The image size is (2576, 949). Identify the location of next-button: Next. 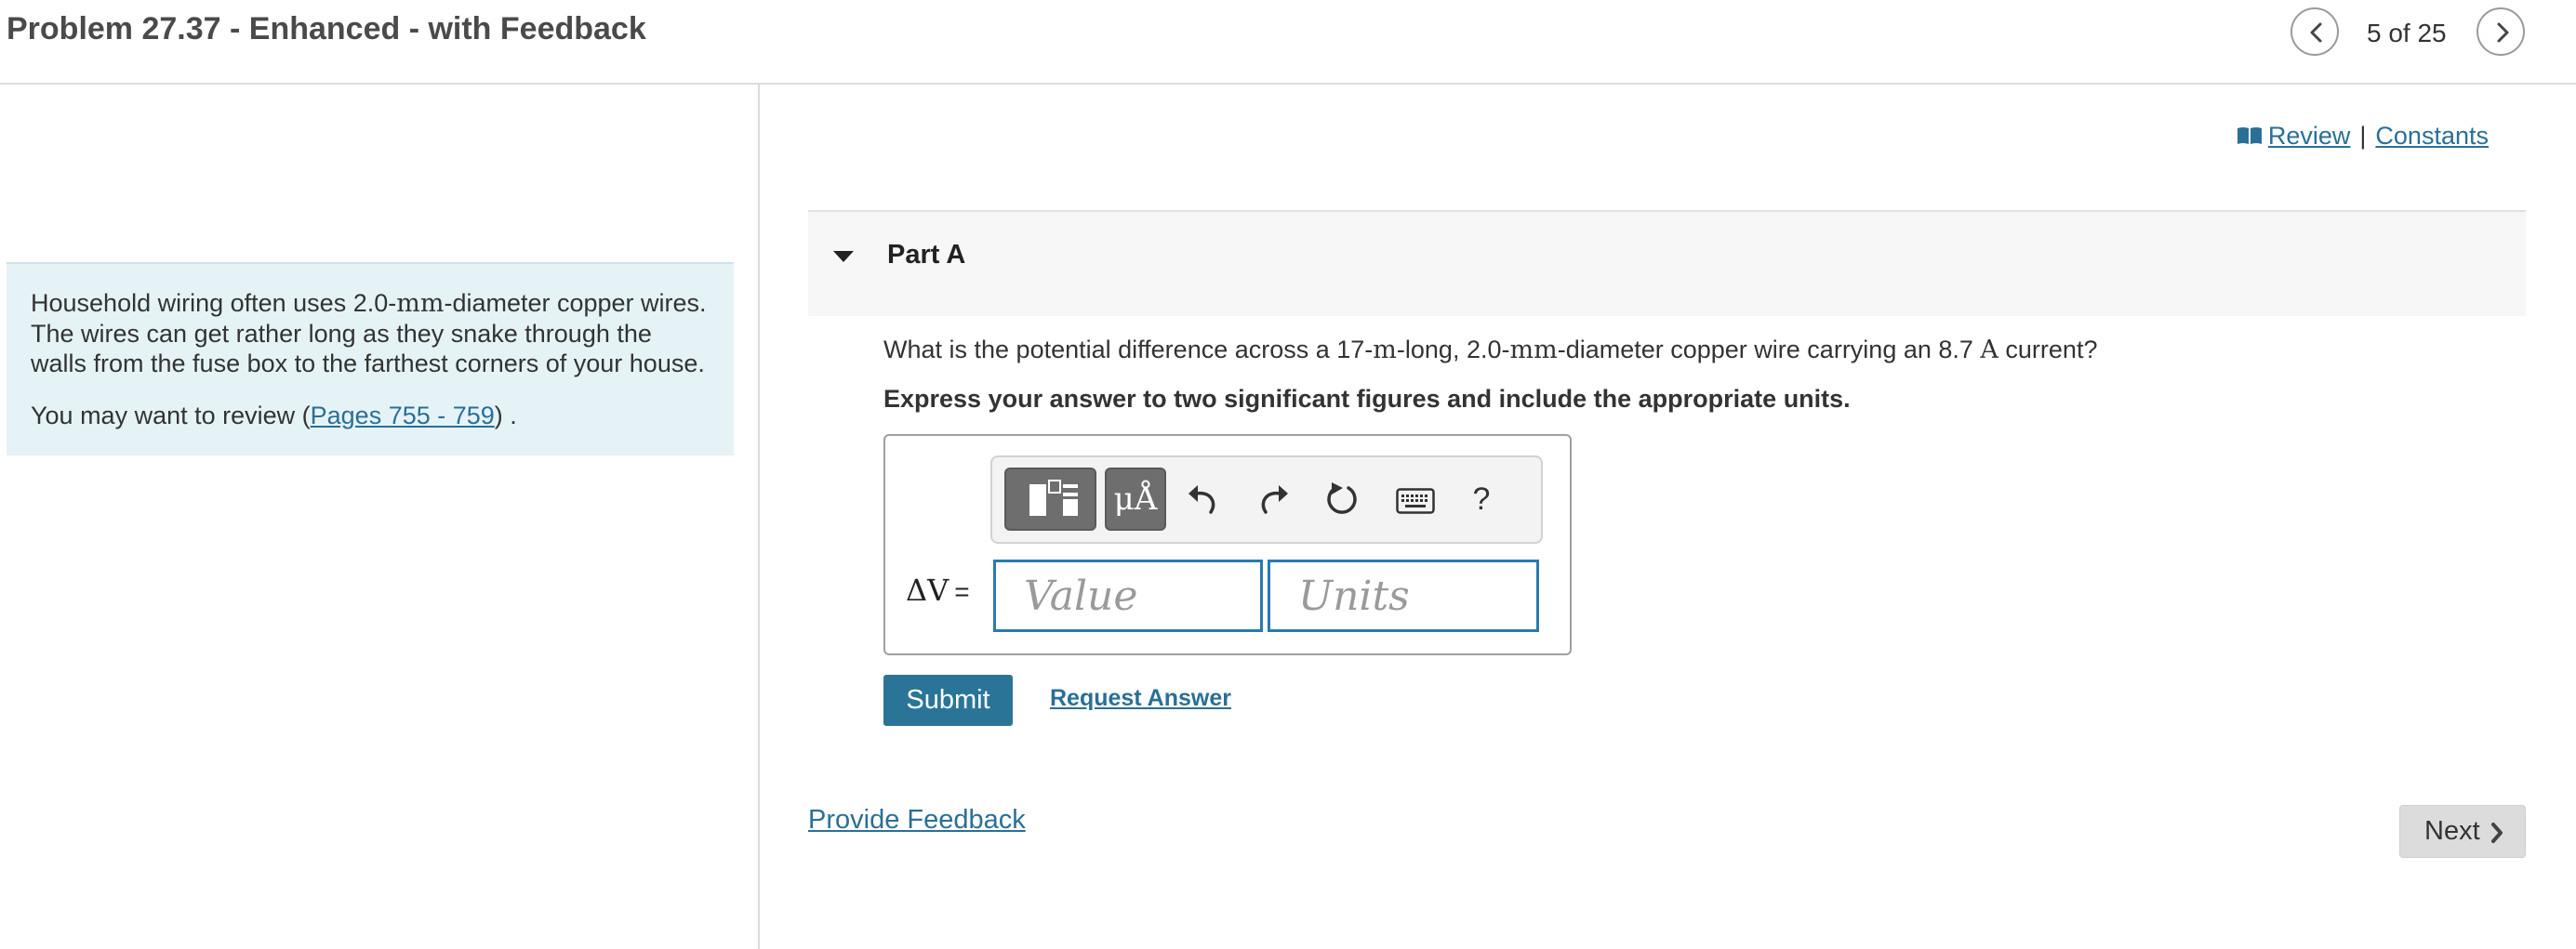
(2462, 831).